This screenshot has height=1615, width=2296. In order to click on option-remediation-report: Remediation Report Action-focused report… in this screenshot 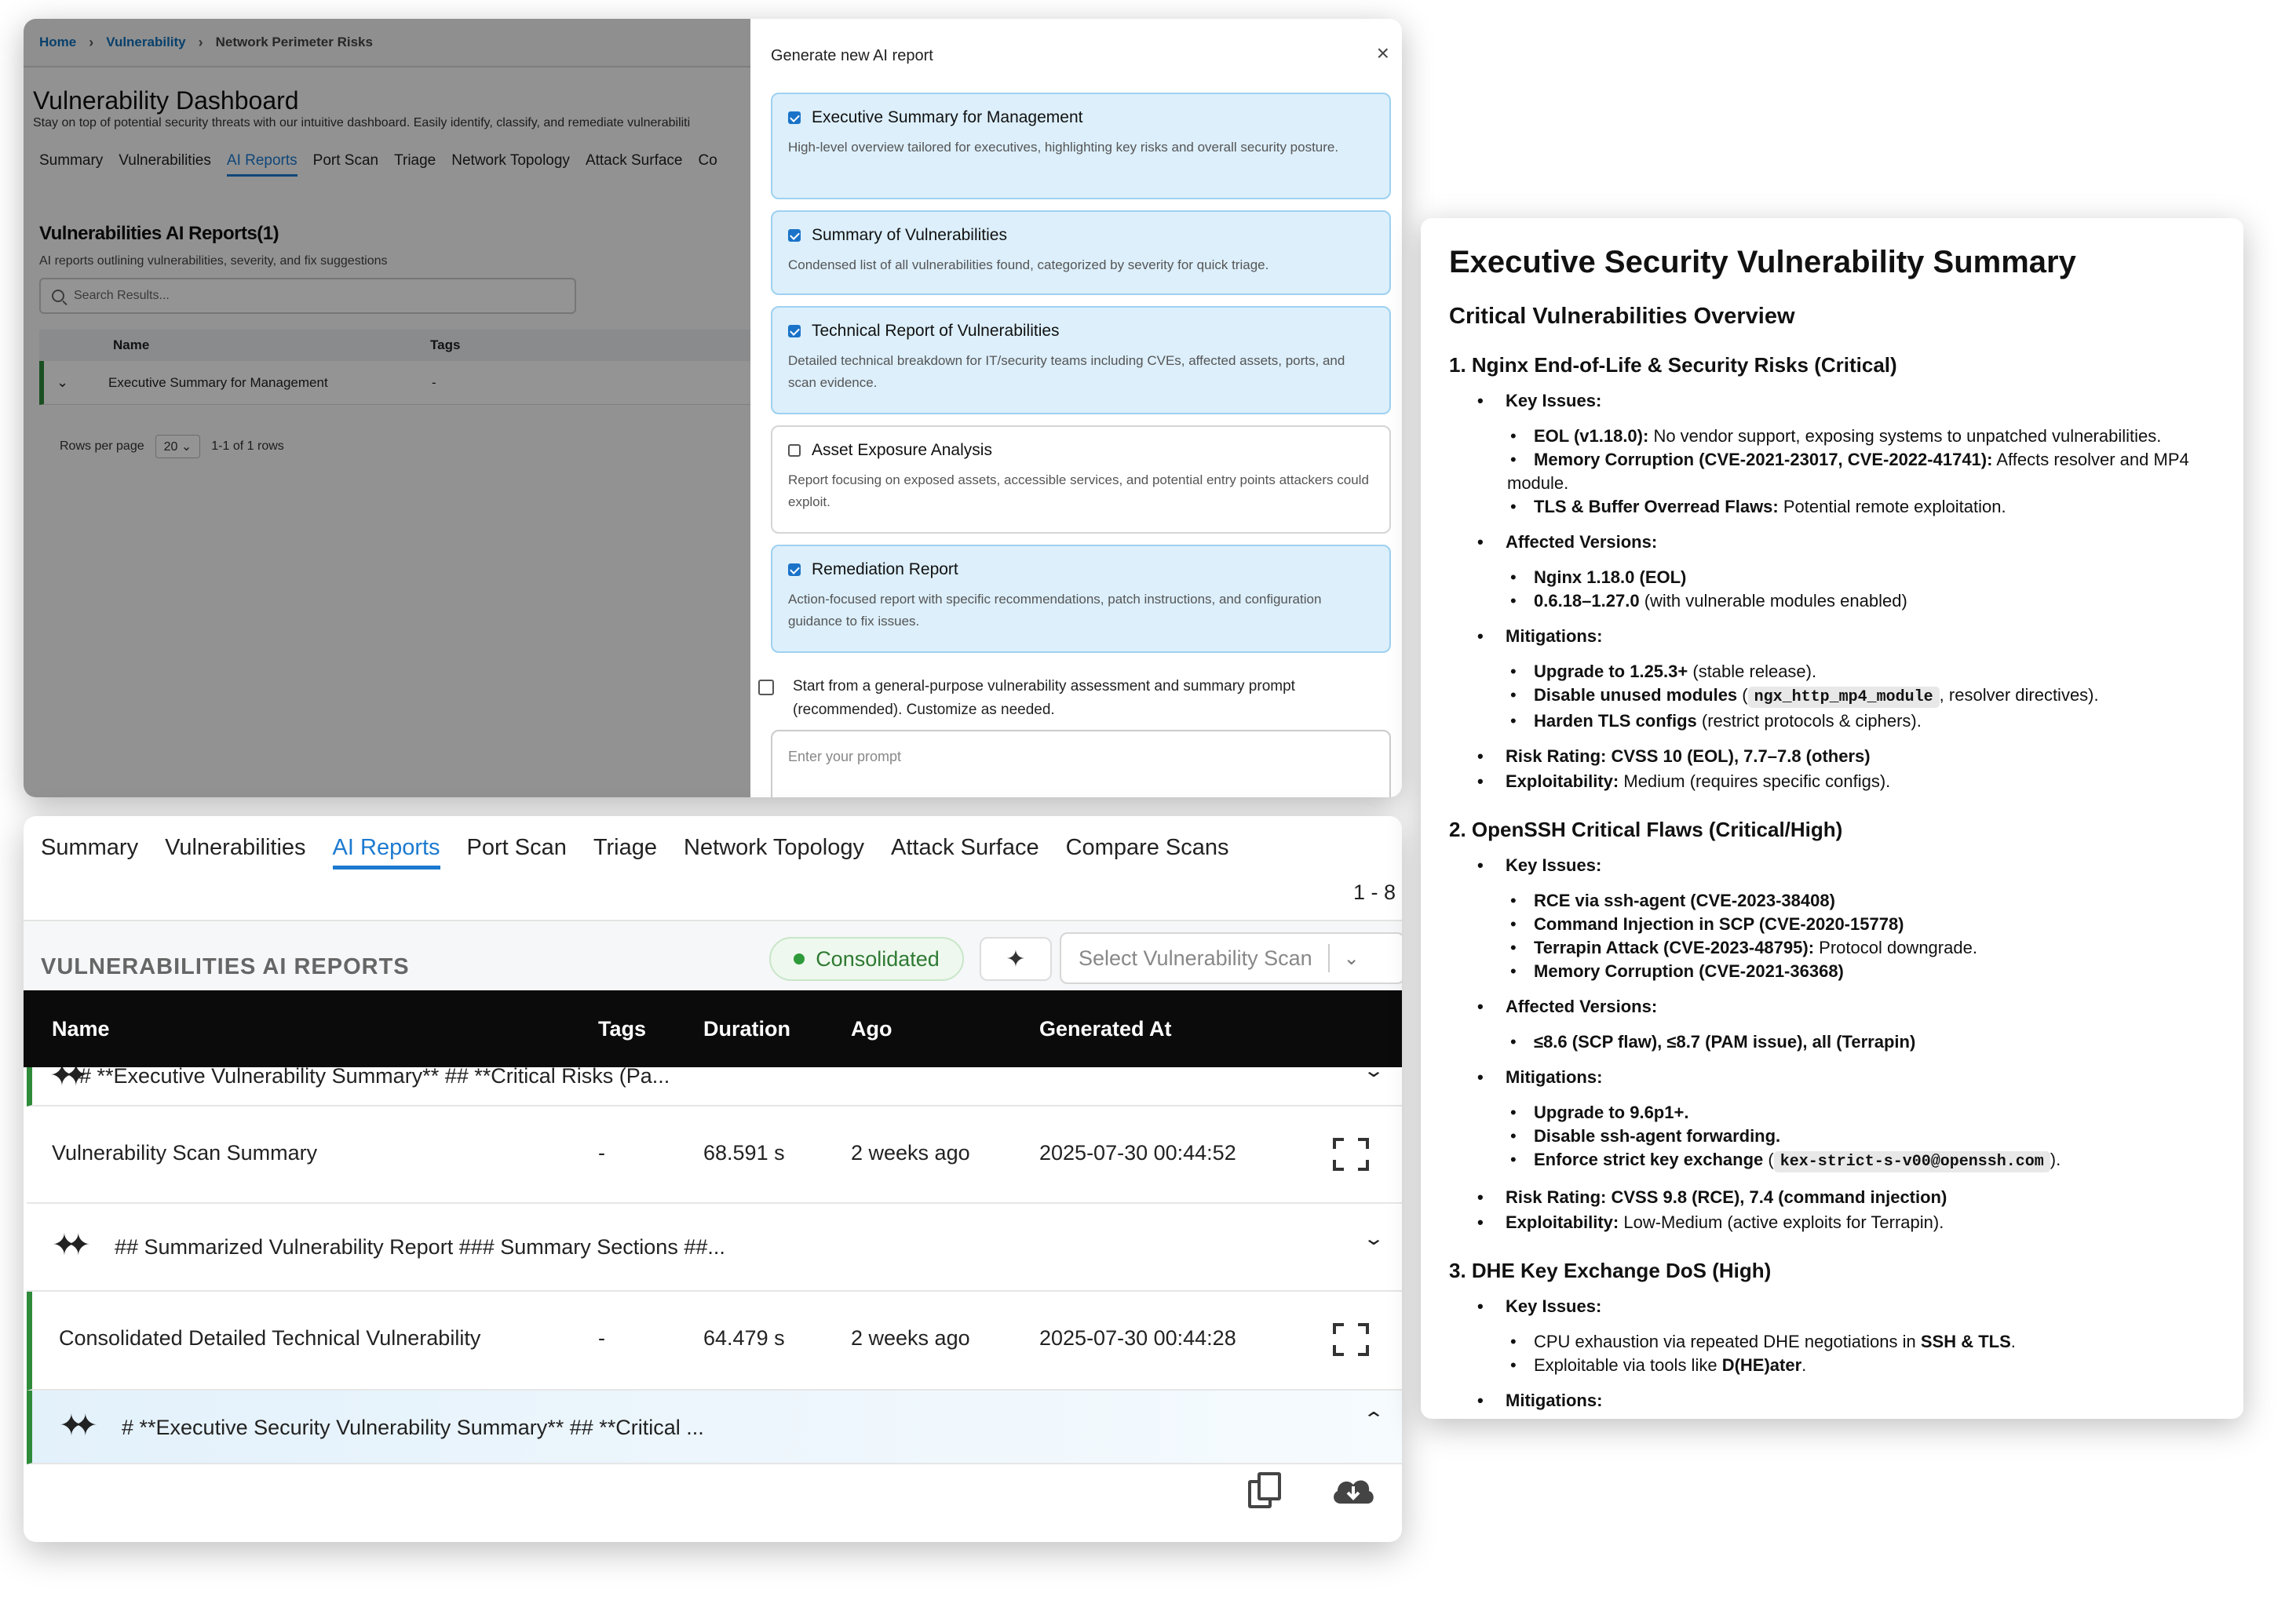, I will do `click(1081, 599)`.